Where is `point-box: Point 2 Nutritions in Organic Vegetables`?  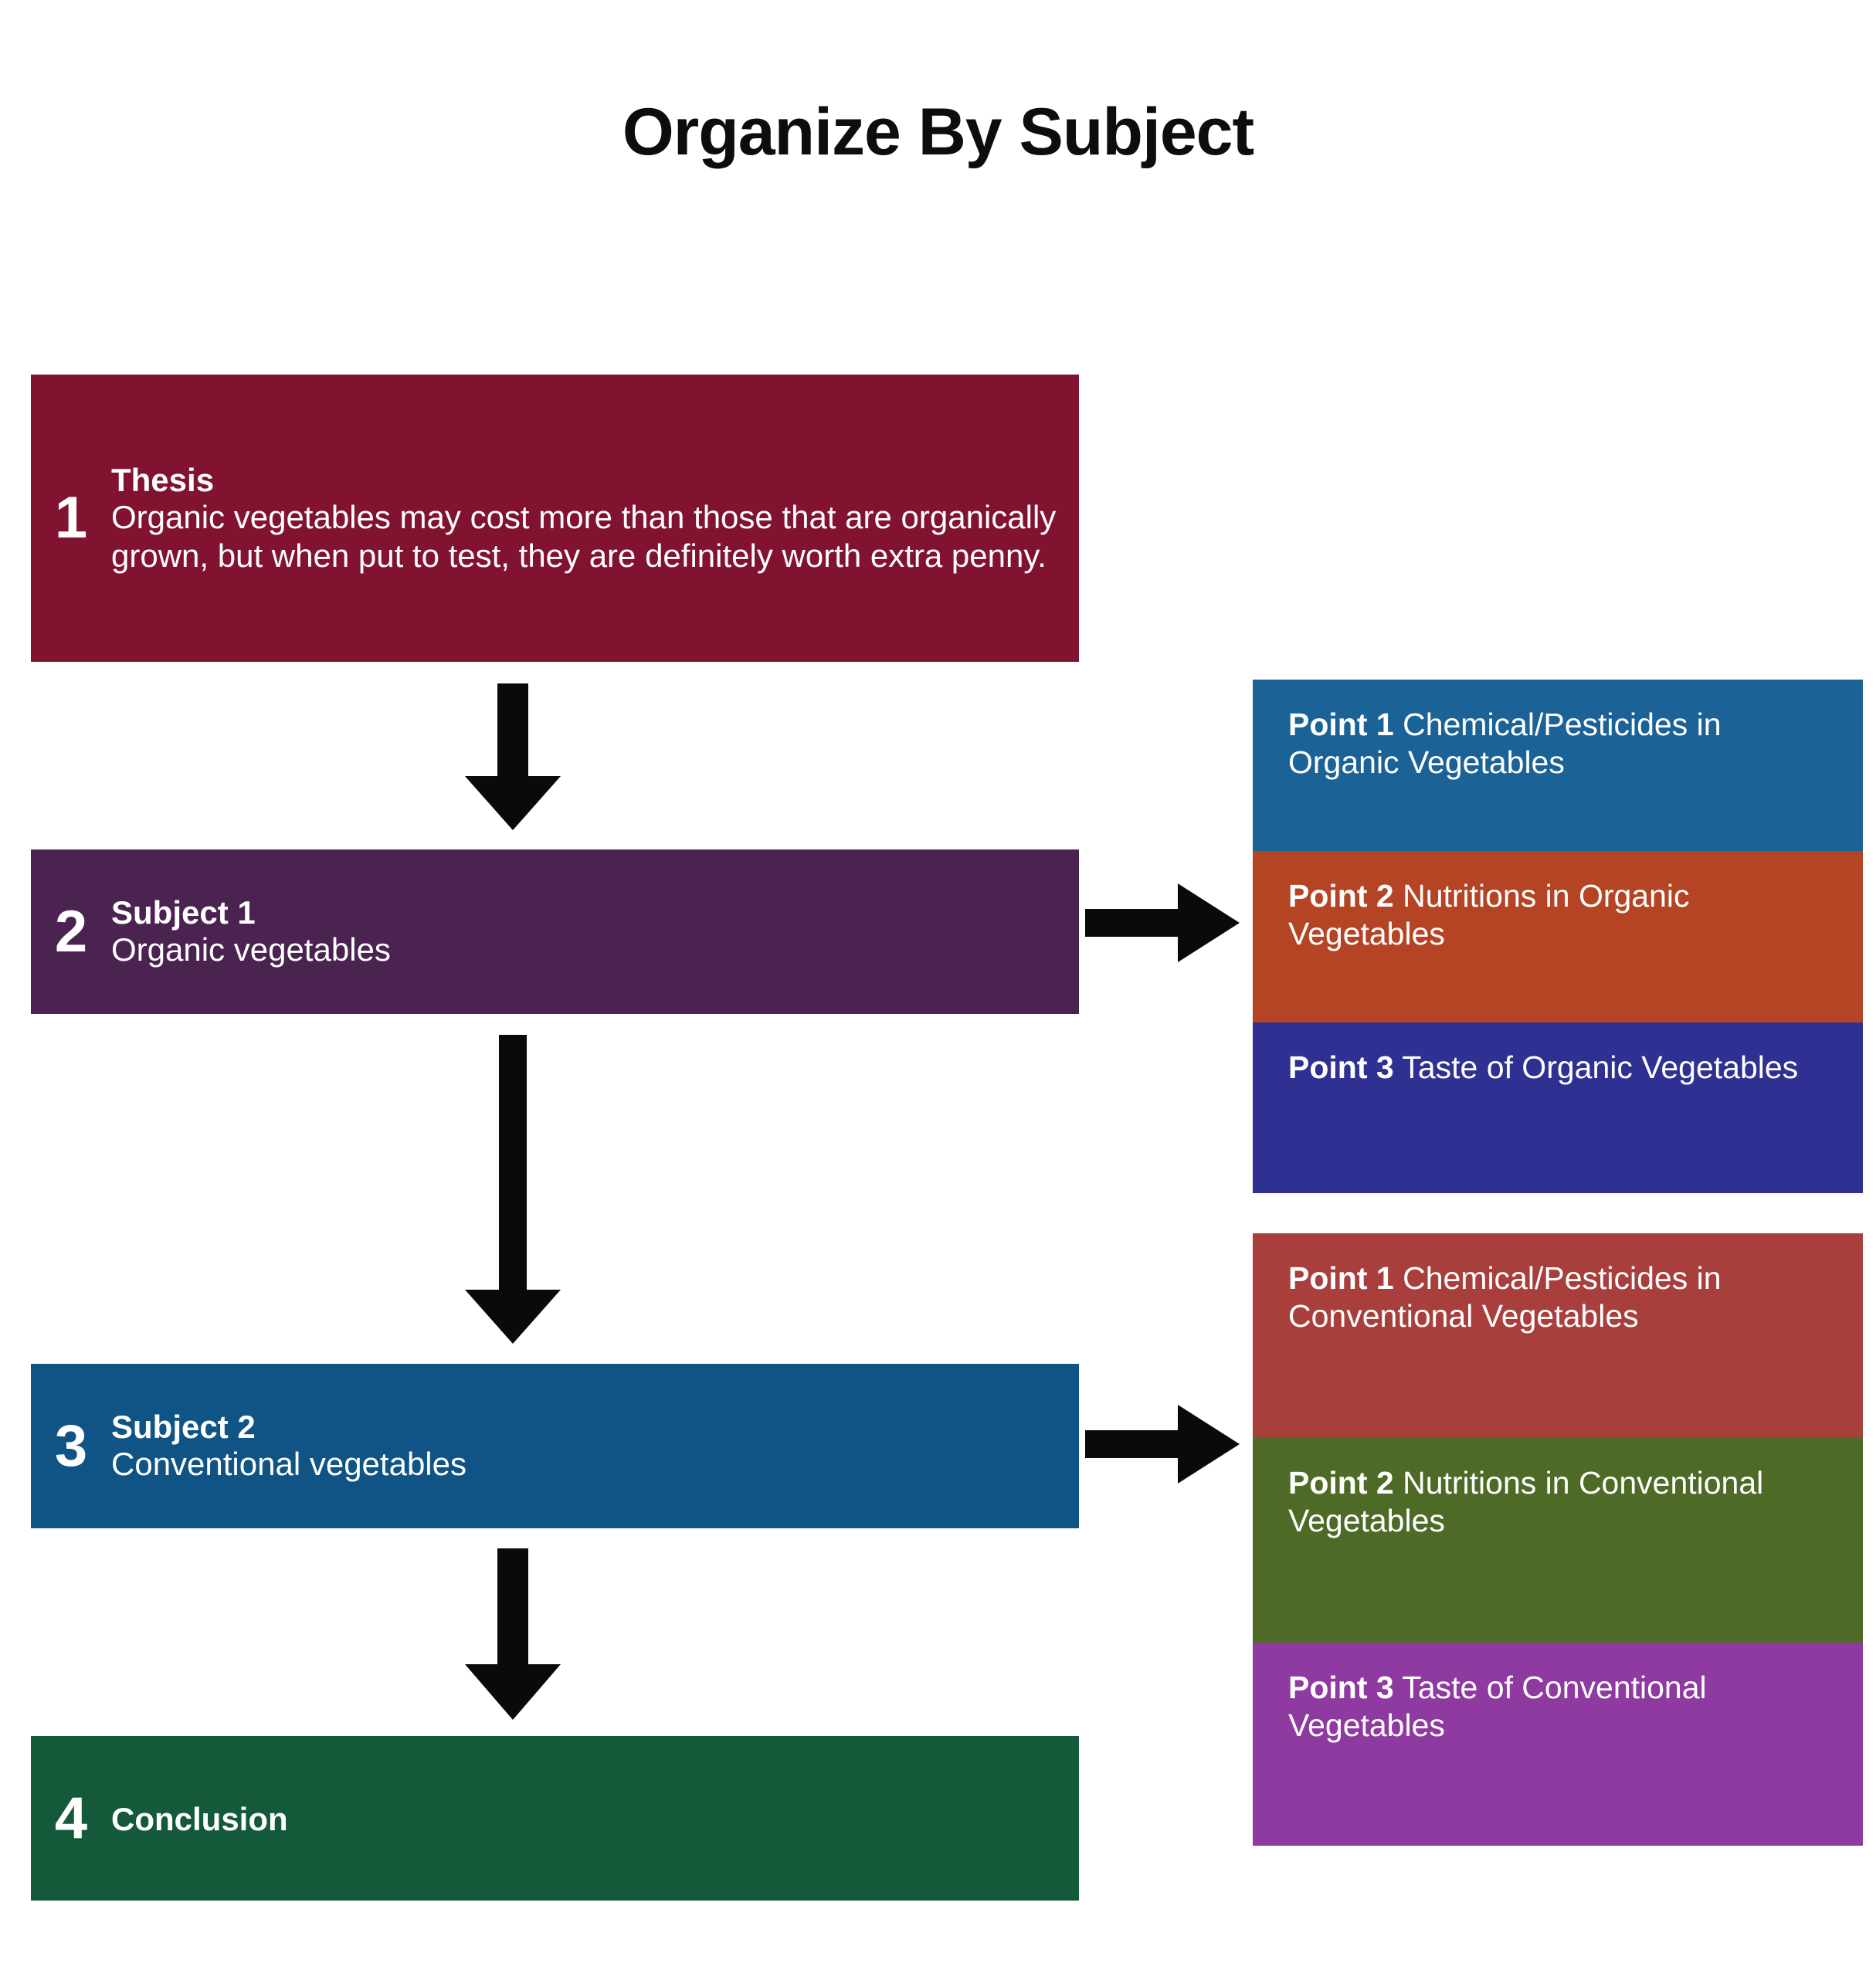
point-box: Point 2 Nutritions in Organic Vegetables is located at coordinates (1558, 937).